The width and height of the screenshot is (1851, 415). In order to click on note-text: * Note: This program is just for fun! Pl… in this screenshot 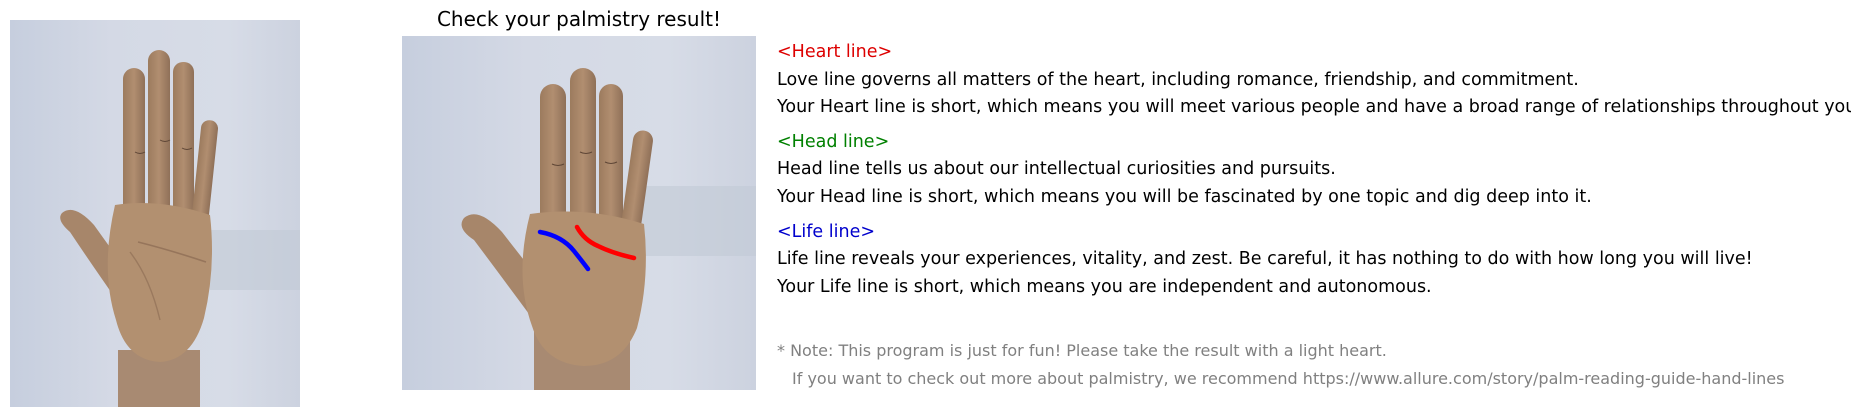, I will do `click(1082, 350)`.